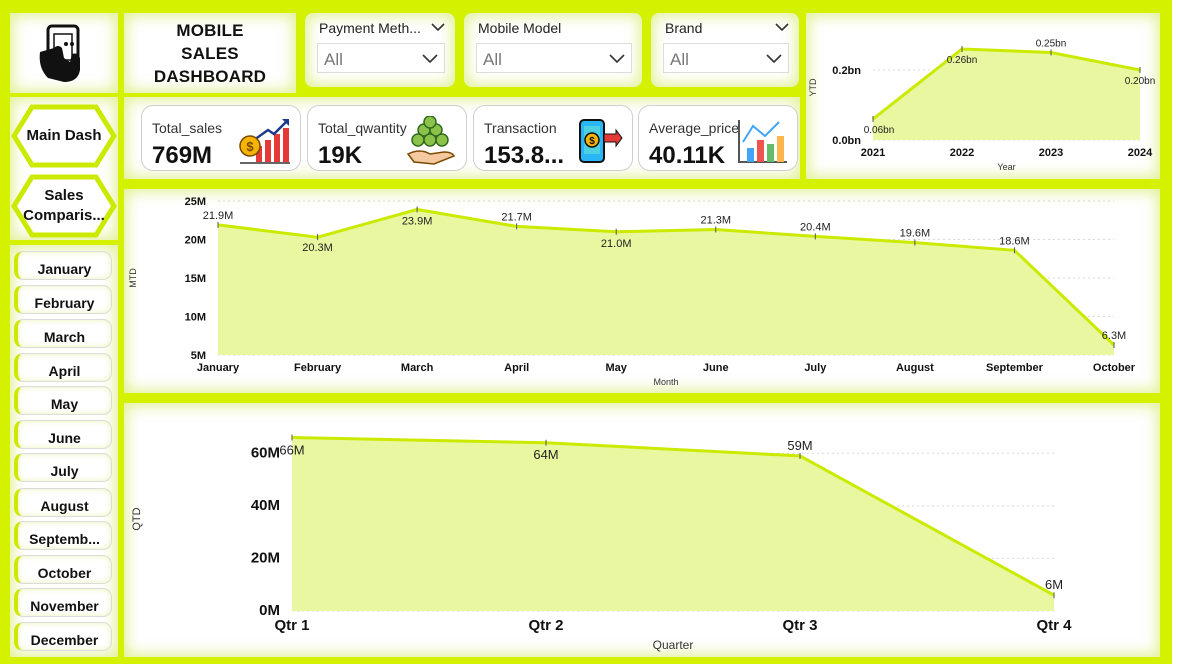  What do you see at coordinates (873, 153) in the screenshot?
I see `x-tick-label: 2021` at bounding box center [873, 153].